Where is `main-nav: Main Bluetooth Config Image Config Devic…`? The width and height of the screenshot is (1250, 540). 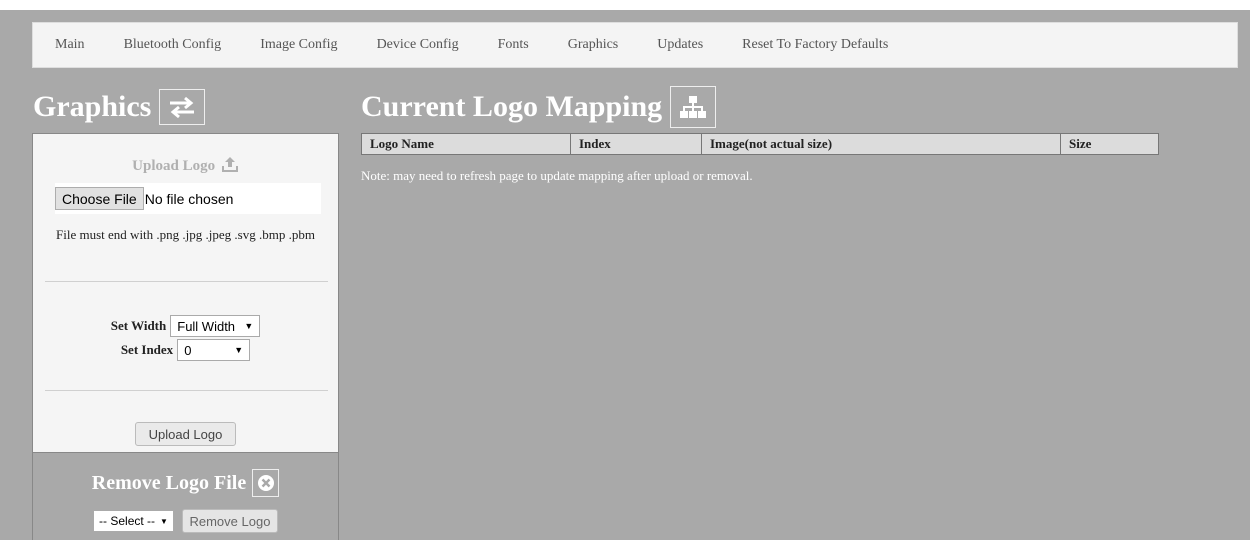
main-nav: Main Bluetooth Config Image Config Devic… is located at coordinates (635, 45).